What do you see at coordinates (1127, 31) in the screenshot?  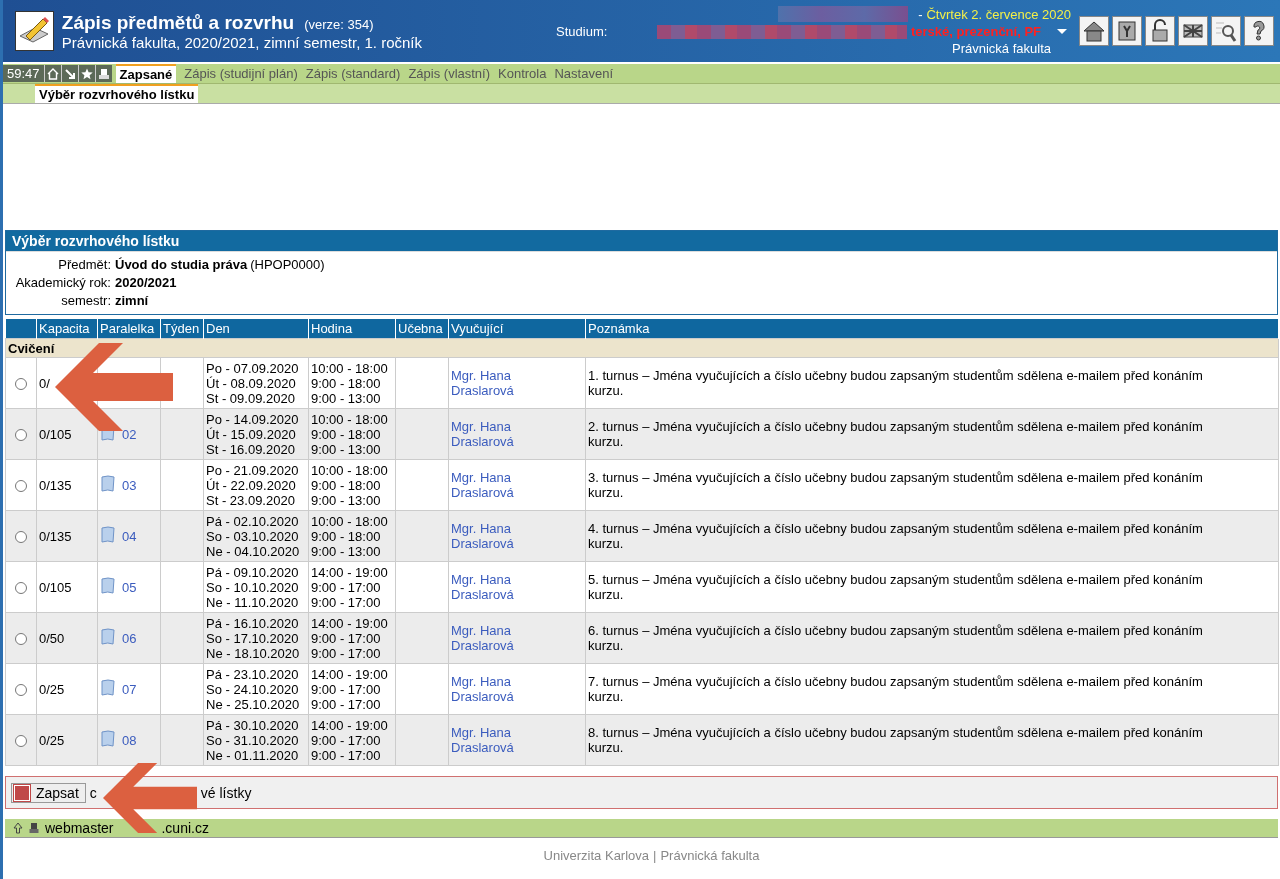 I see `tools-icon` at bounding box center [1127, 31].